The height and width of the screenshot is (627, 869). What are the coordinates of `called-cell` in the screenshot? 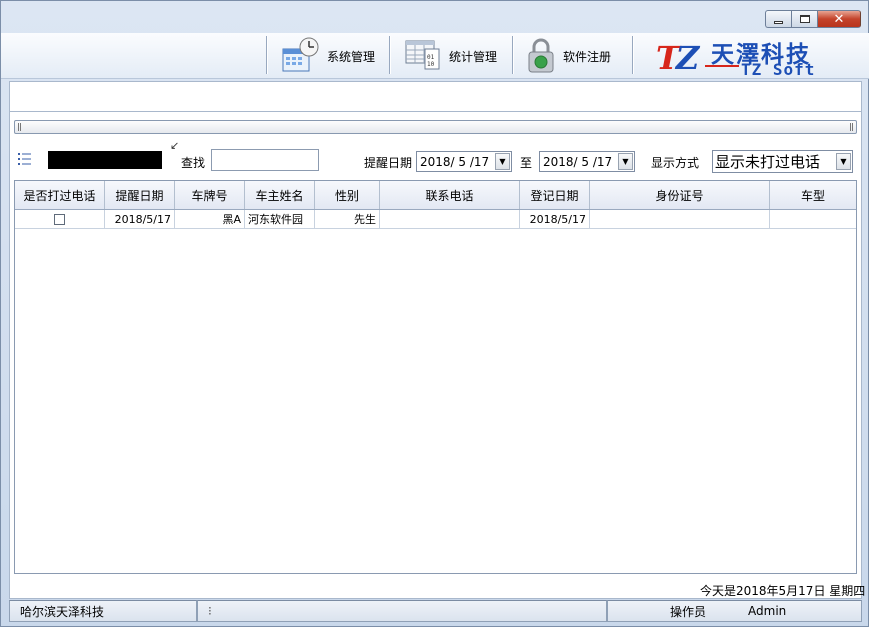 It's located at (60, 219).